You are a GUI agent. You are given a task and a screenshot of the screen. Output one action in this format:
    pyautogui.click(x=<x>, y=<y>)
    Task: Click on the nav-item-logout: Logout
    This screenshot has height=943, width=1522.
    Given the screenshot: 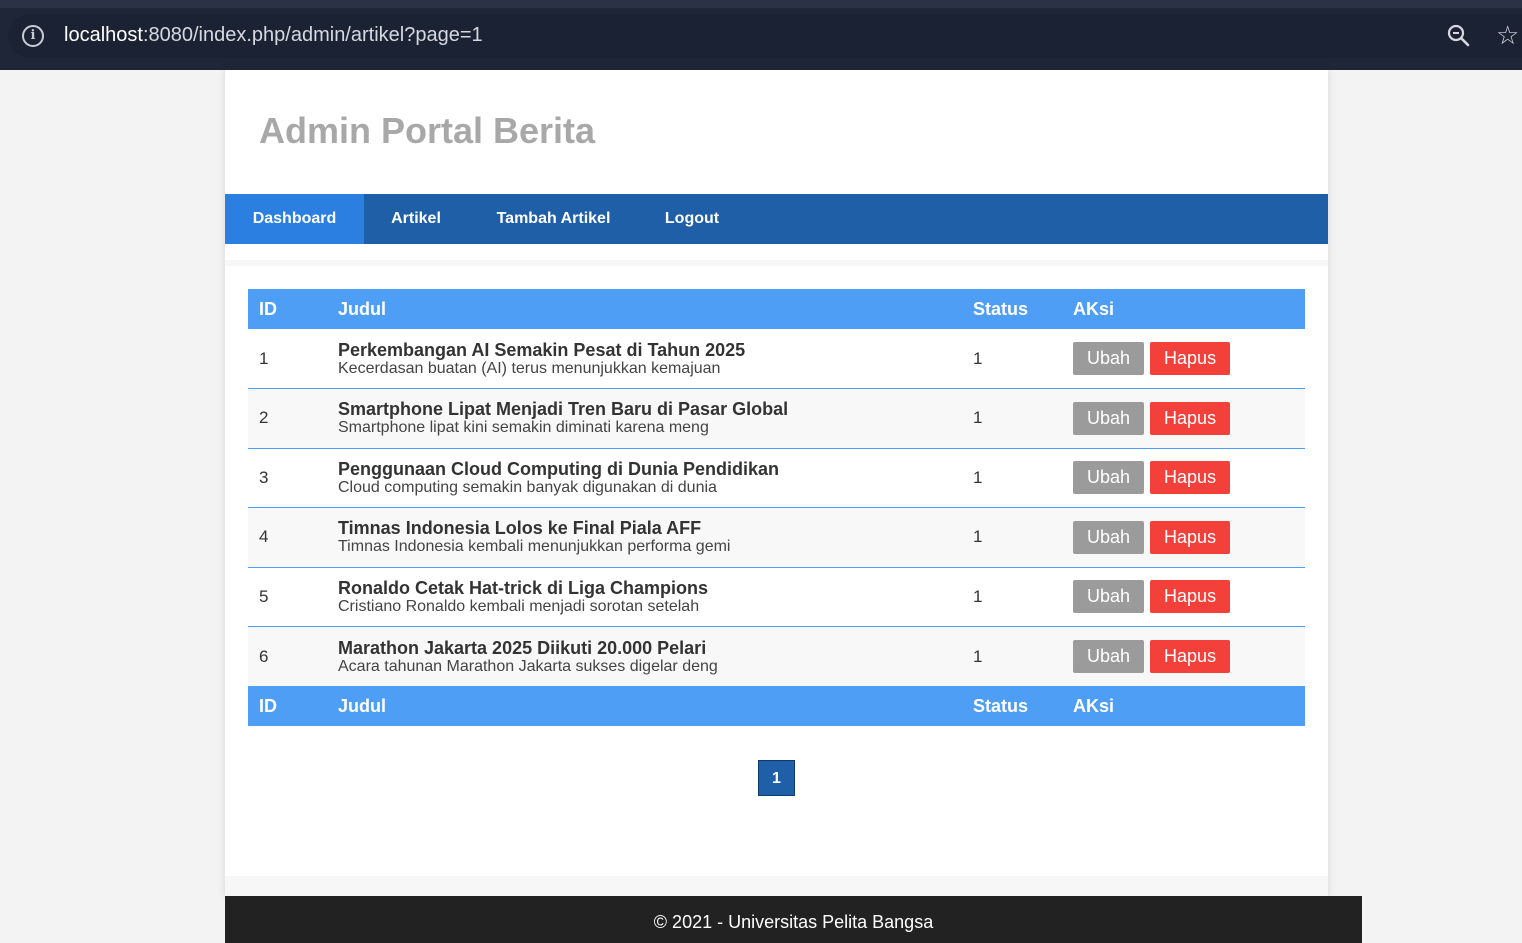 What is the action you would take?
    pyautogui.click(x=692, y=219)
    